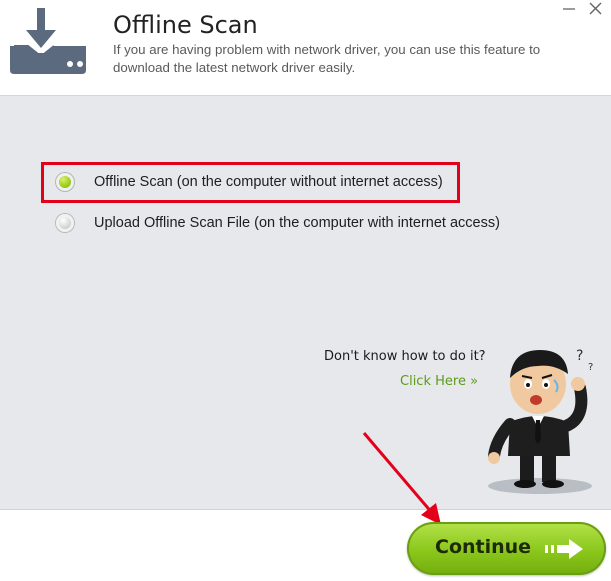 The image size is (611, 581). What do you see at coordinates (405, 356) in the screenshot?
I see `help-question: Don't know how to do it?` at bounding box center [405, 356].